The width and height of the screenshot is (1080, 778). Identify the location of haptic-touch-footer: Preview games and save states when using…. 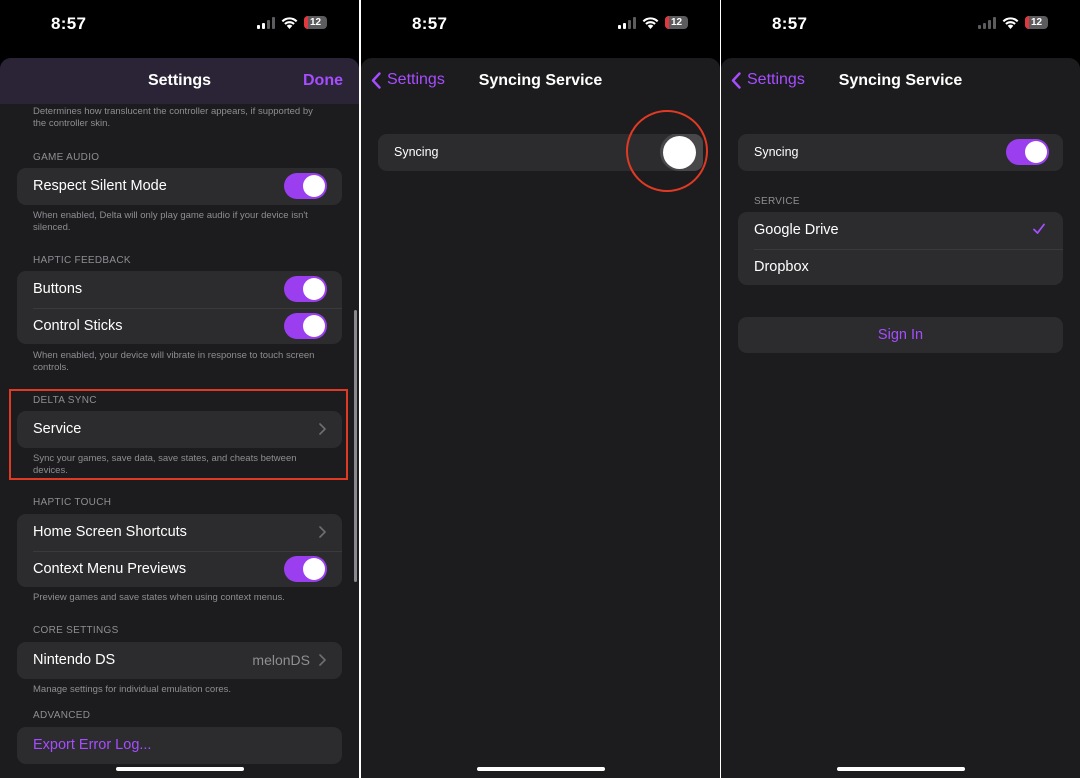
(159, 597).